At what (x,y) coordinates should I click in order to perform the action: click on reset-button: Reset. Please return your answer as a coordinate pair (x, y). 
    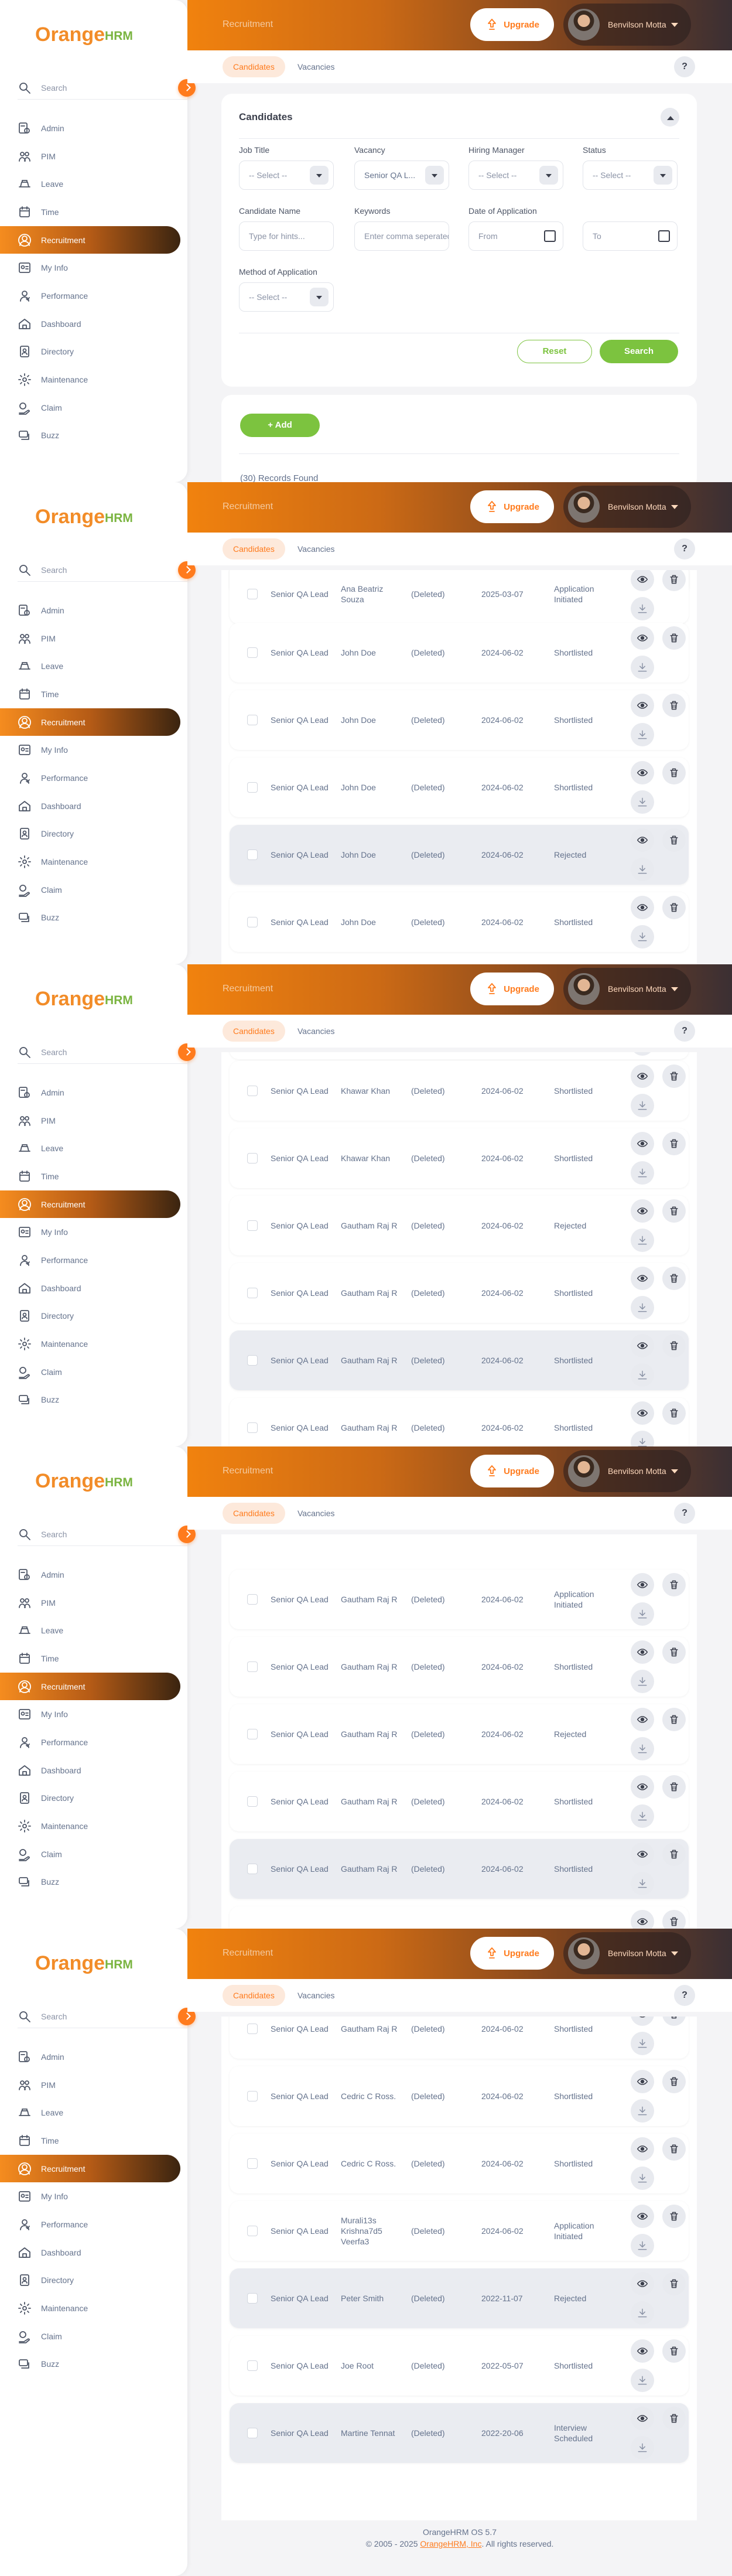
    Looking at the image, I should click on (554, 351).